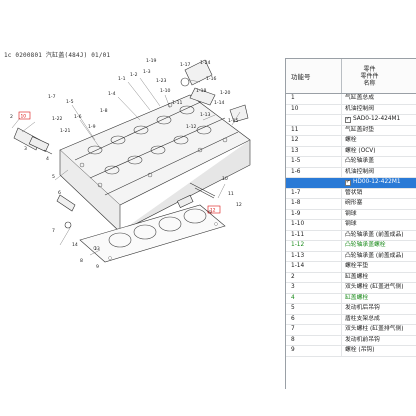 The height and width of the screenshot is (416, 416). I want to click on table-row: 1-11 凸轮轴承盖 (前盖成品), so click(351, 235).